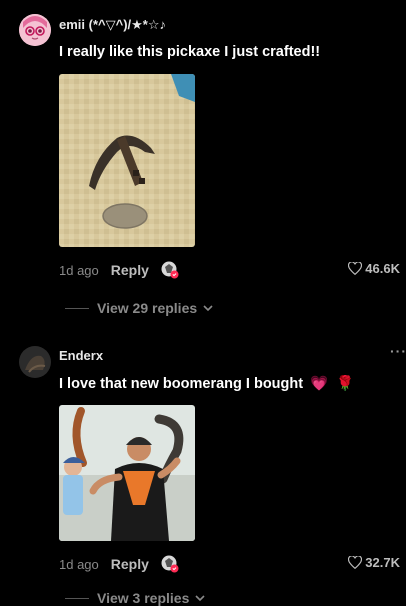 The image size is (406, 606). What do you see at coordinates (382, 268) in the screenshot?
I see `like-count: 46.6K` at bounding box center [382, 268].